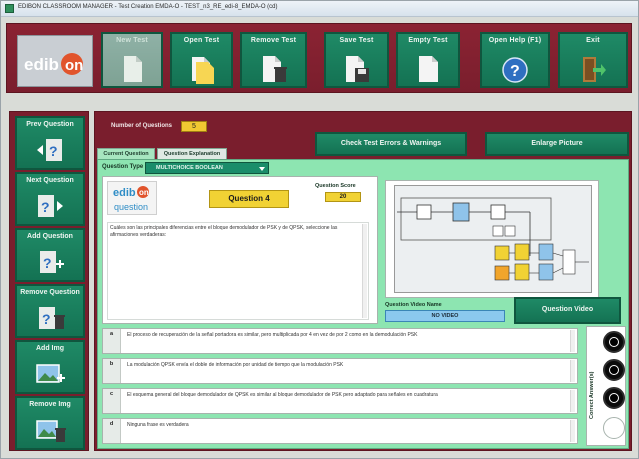 This screenshot has width=639, height=459. What do you see at coordinates (132, 40) in the screenshot?
I see `new-test-label: New Test` at bounding box center [132, 40].